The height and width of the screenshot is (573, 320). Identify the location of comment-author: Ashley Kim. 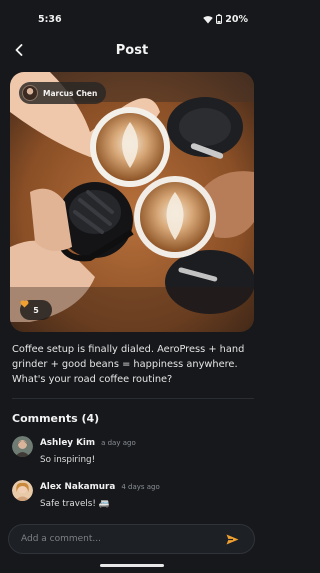
(67, 443).